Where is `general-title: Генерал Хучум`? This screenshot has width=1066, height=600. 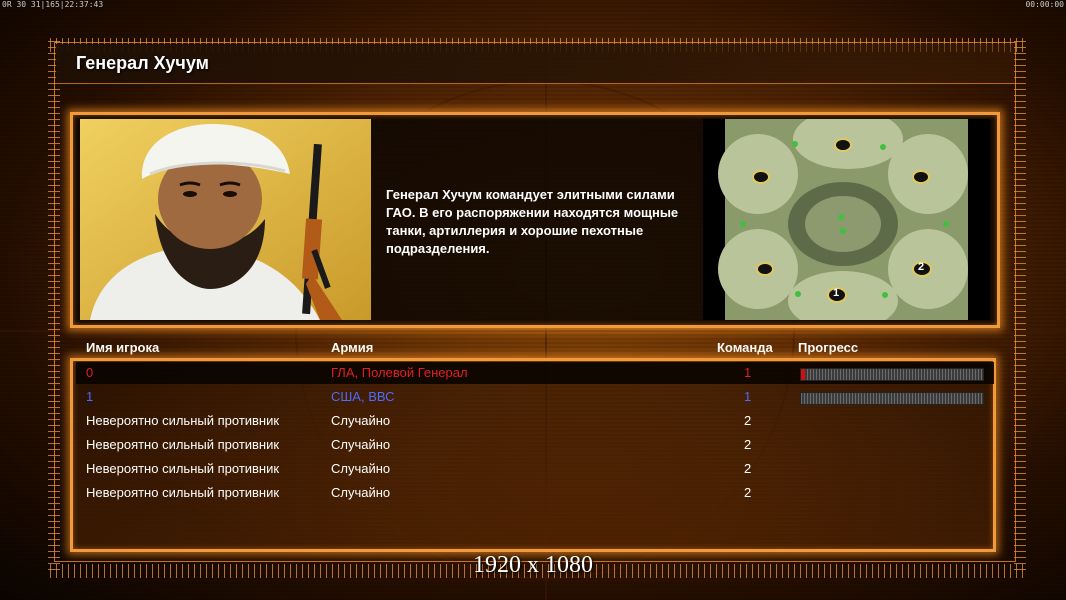 general-title: Генерал Хучум is located at coordinates (142, 63).